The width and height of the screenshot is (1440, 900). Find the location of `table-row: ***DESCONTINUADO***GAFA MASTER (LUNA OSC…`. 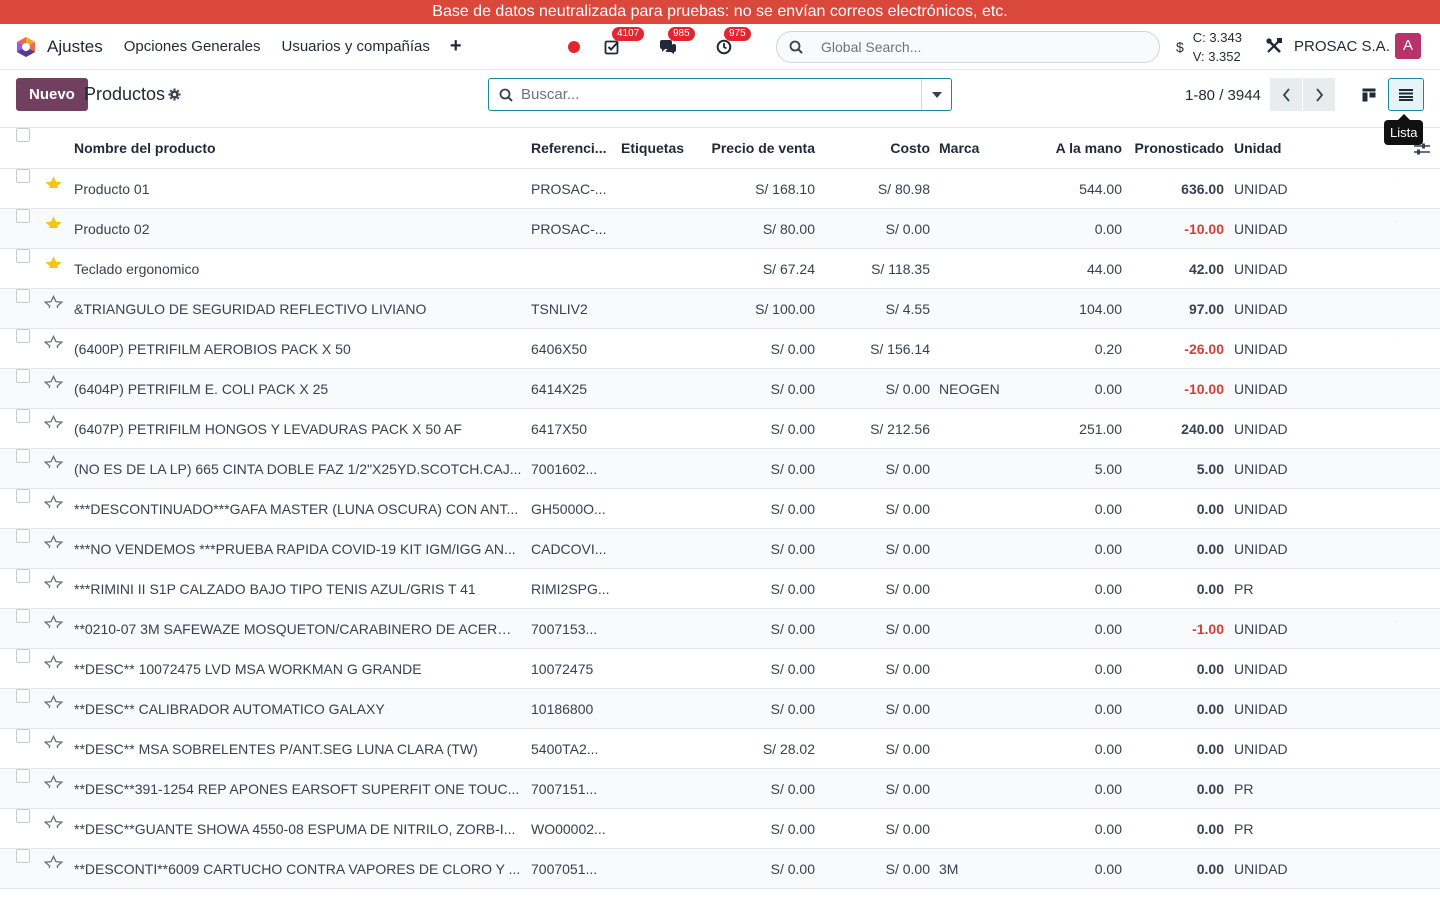

table-row: ***DESCONTINUADO***GAFA MASTER (LUNA OSC… is located at coordinates (720, 509).